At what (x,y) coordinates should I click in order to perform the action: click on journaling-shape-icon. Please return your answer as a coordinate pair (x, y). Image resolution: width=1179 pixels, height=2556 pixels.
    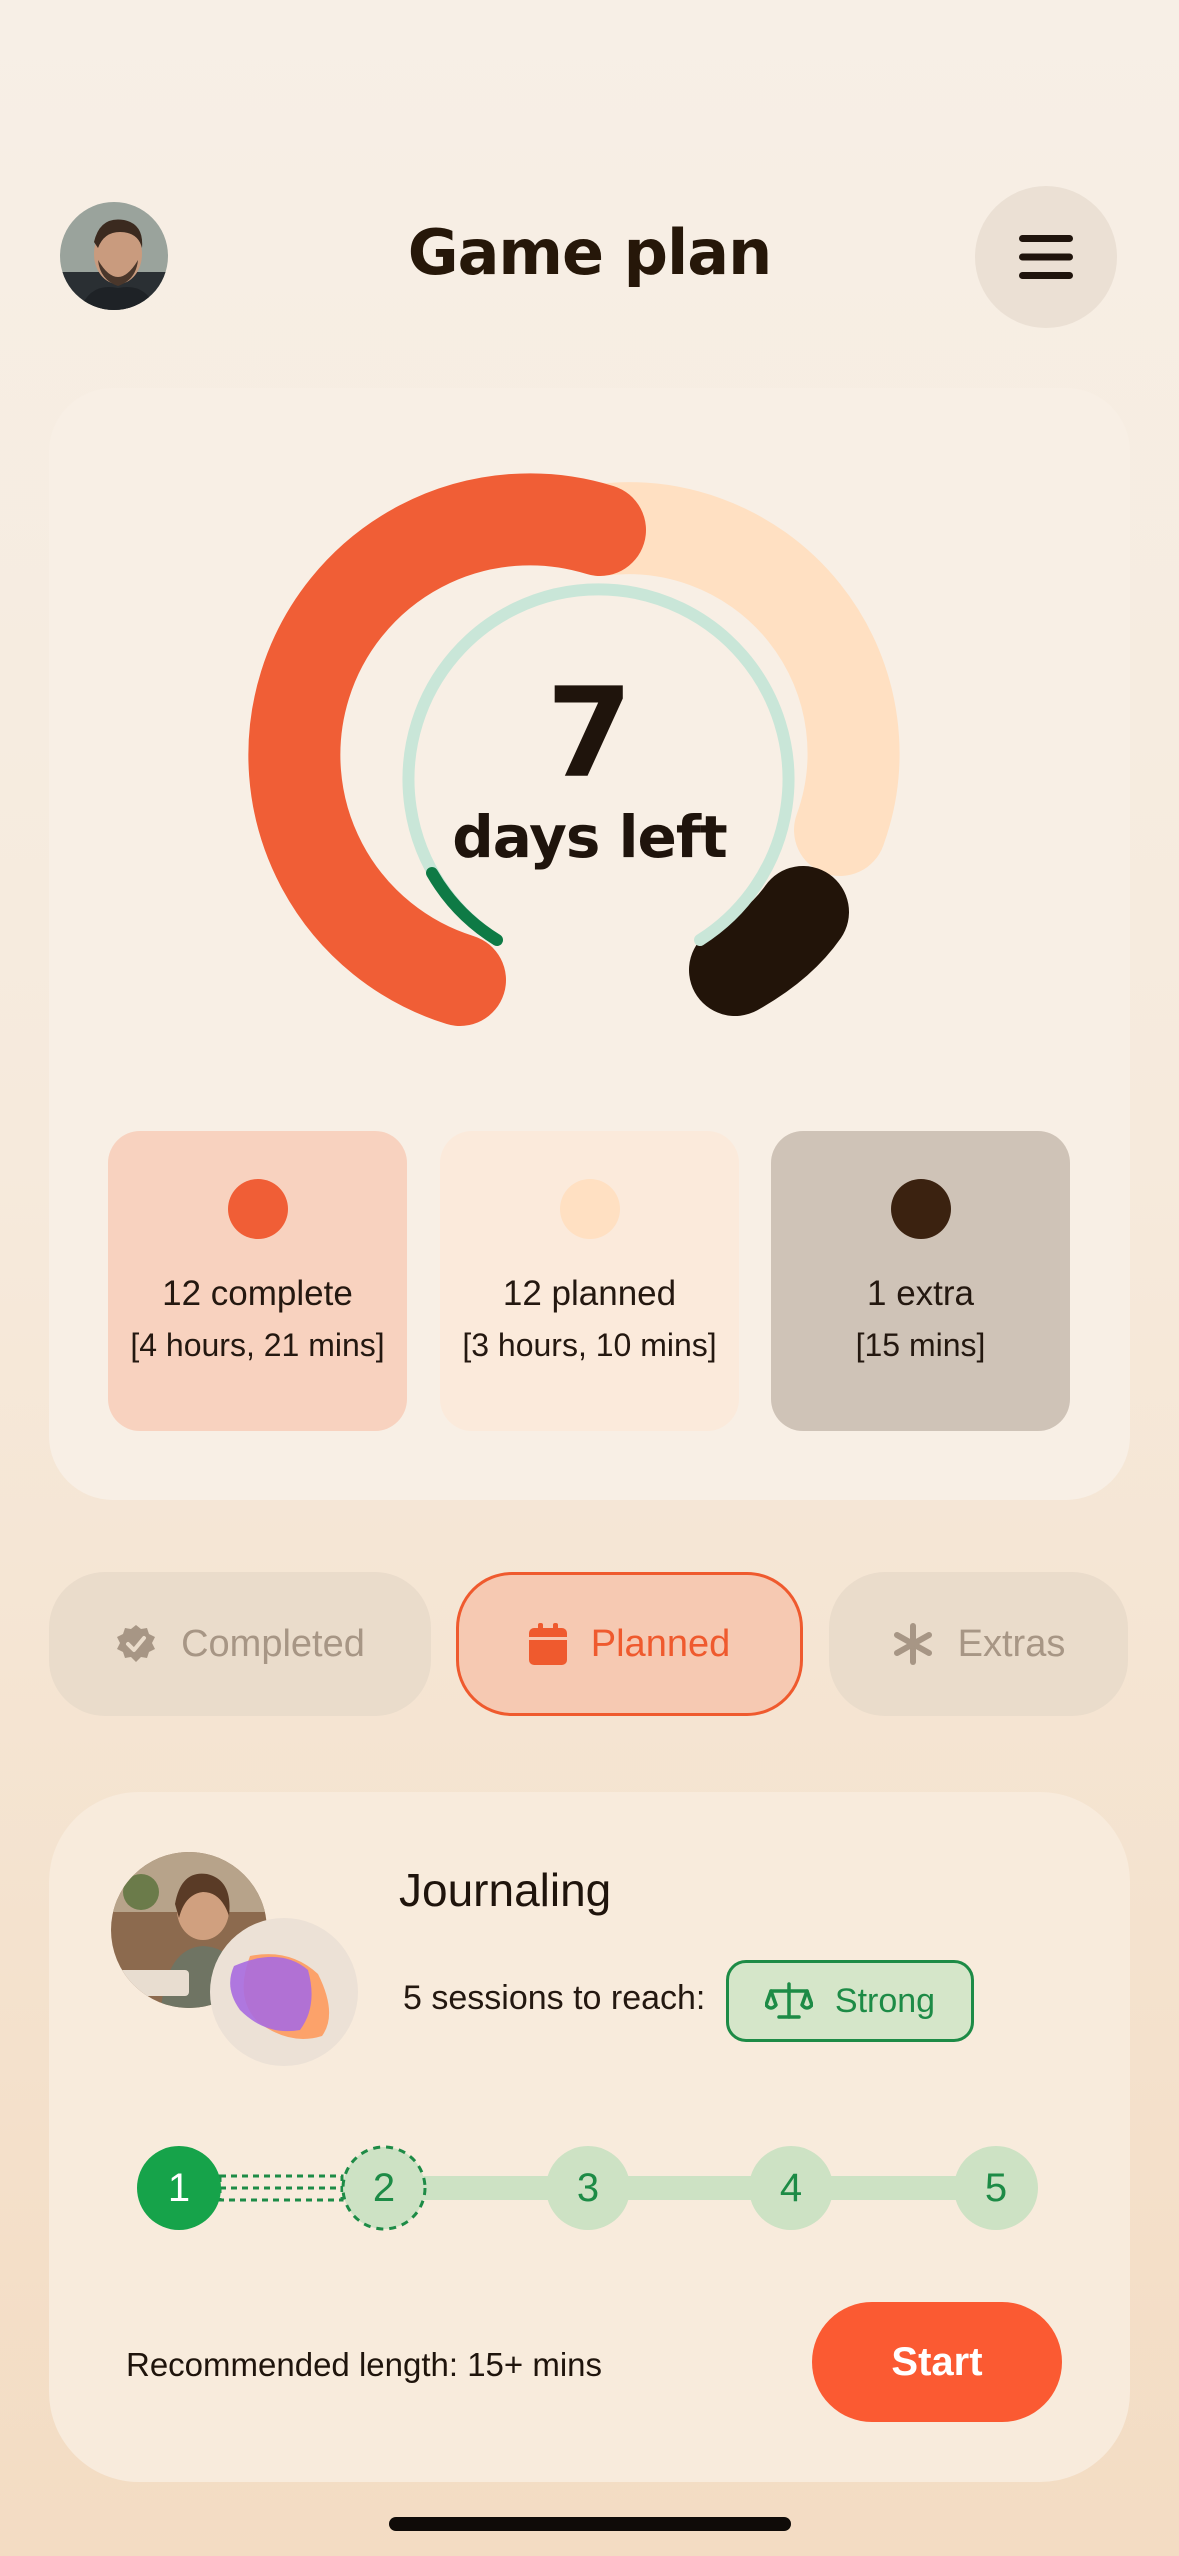
    Looking at the image, I should click on (280, 1996).